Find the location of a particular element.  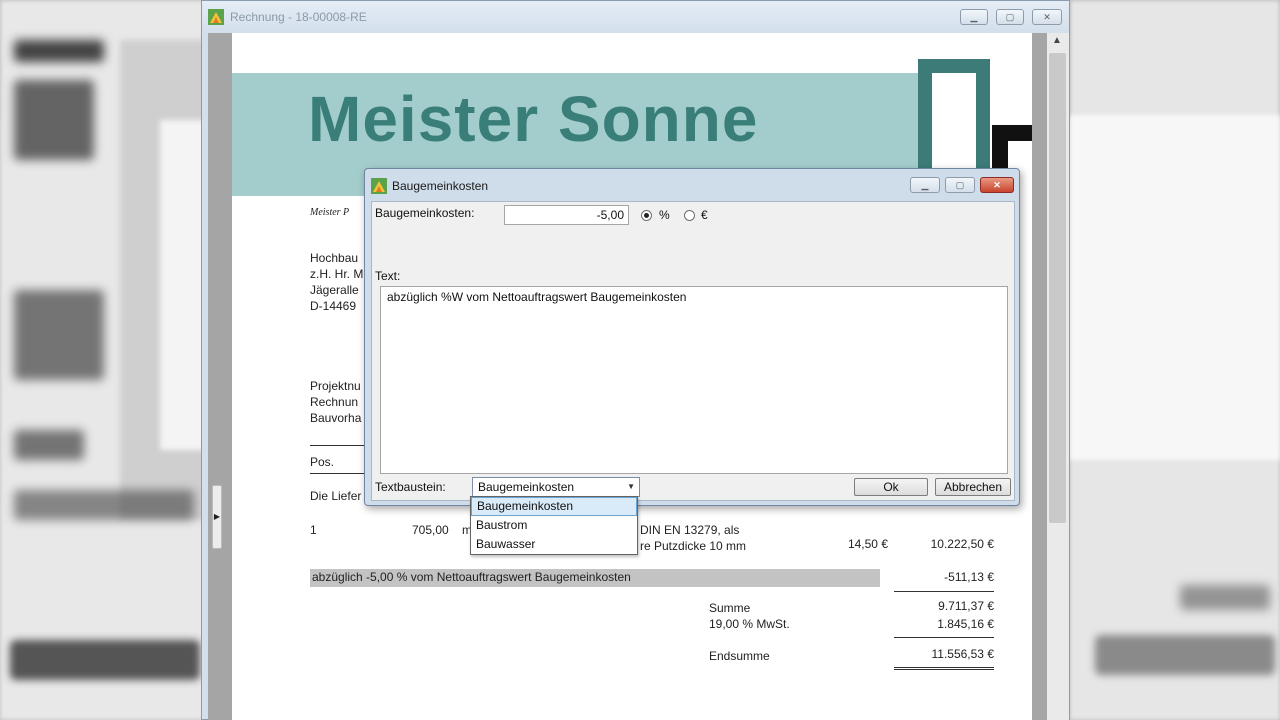

euro-radio is located at coordinates (689, 215).